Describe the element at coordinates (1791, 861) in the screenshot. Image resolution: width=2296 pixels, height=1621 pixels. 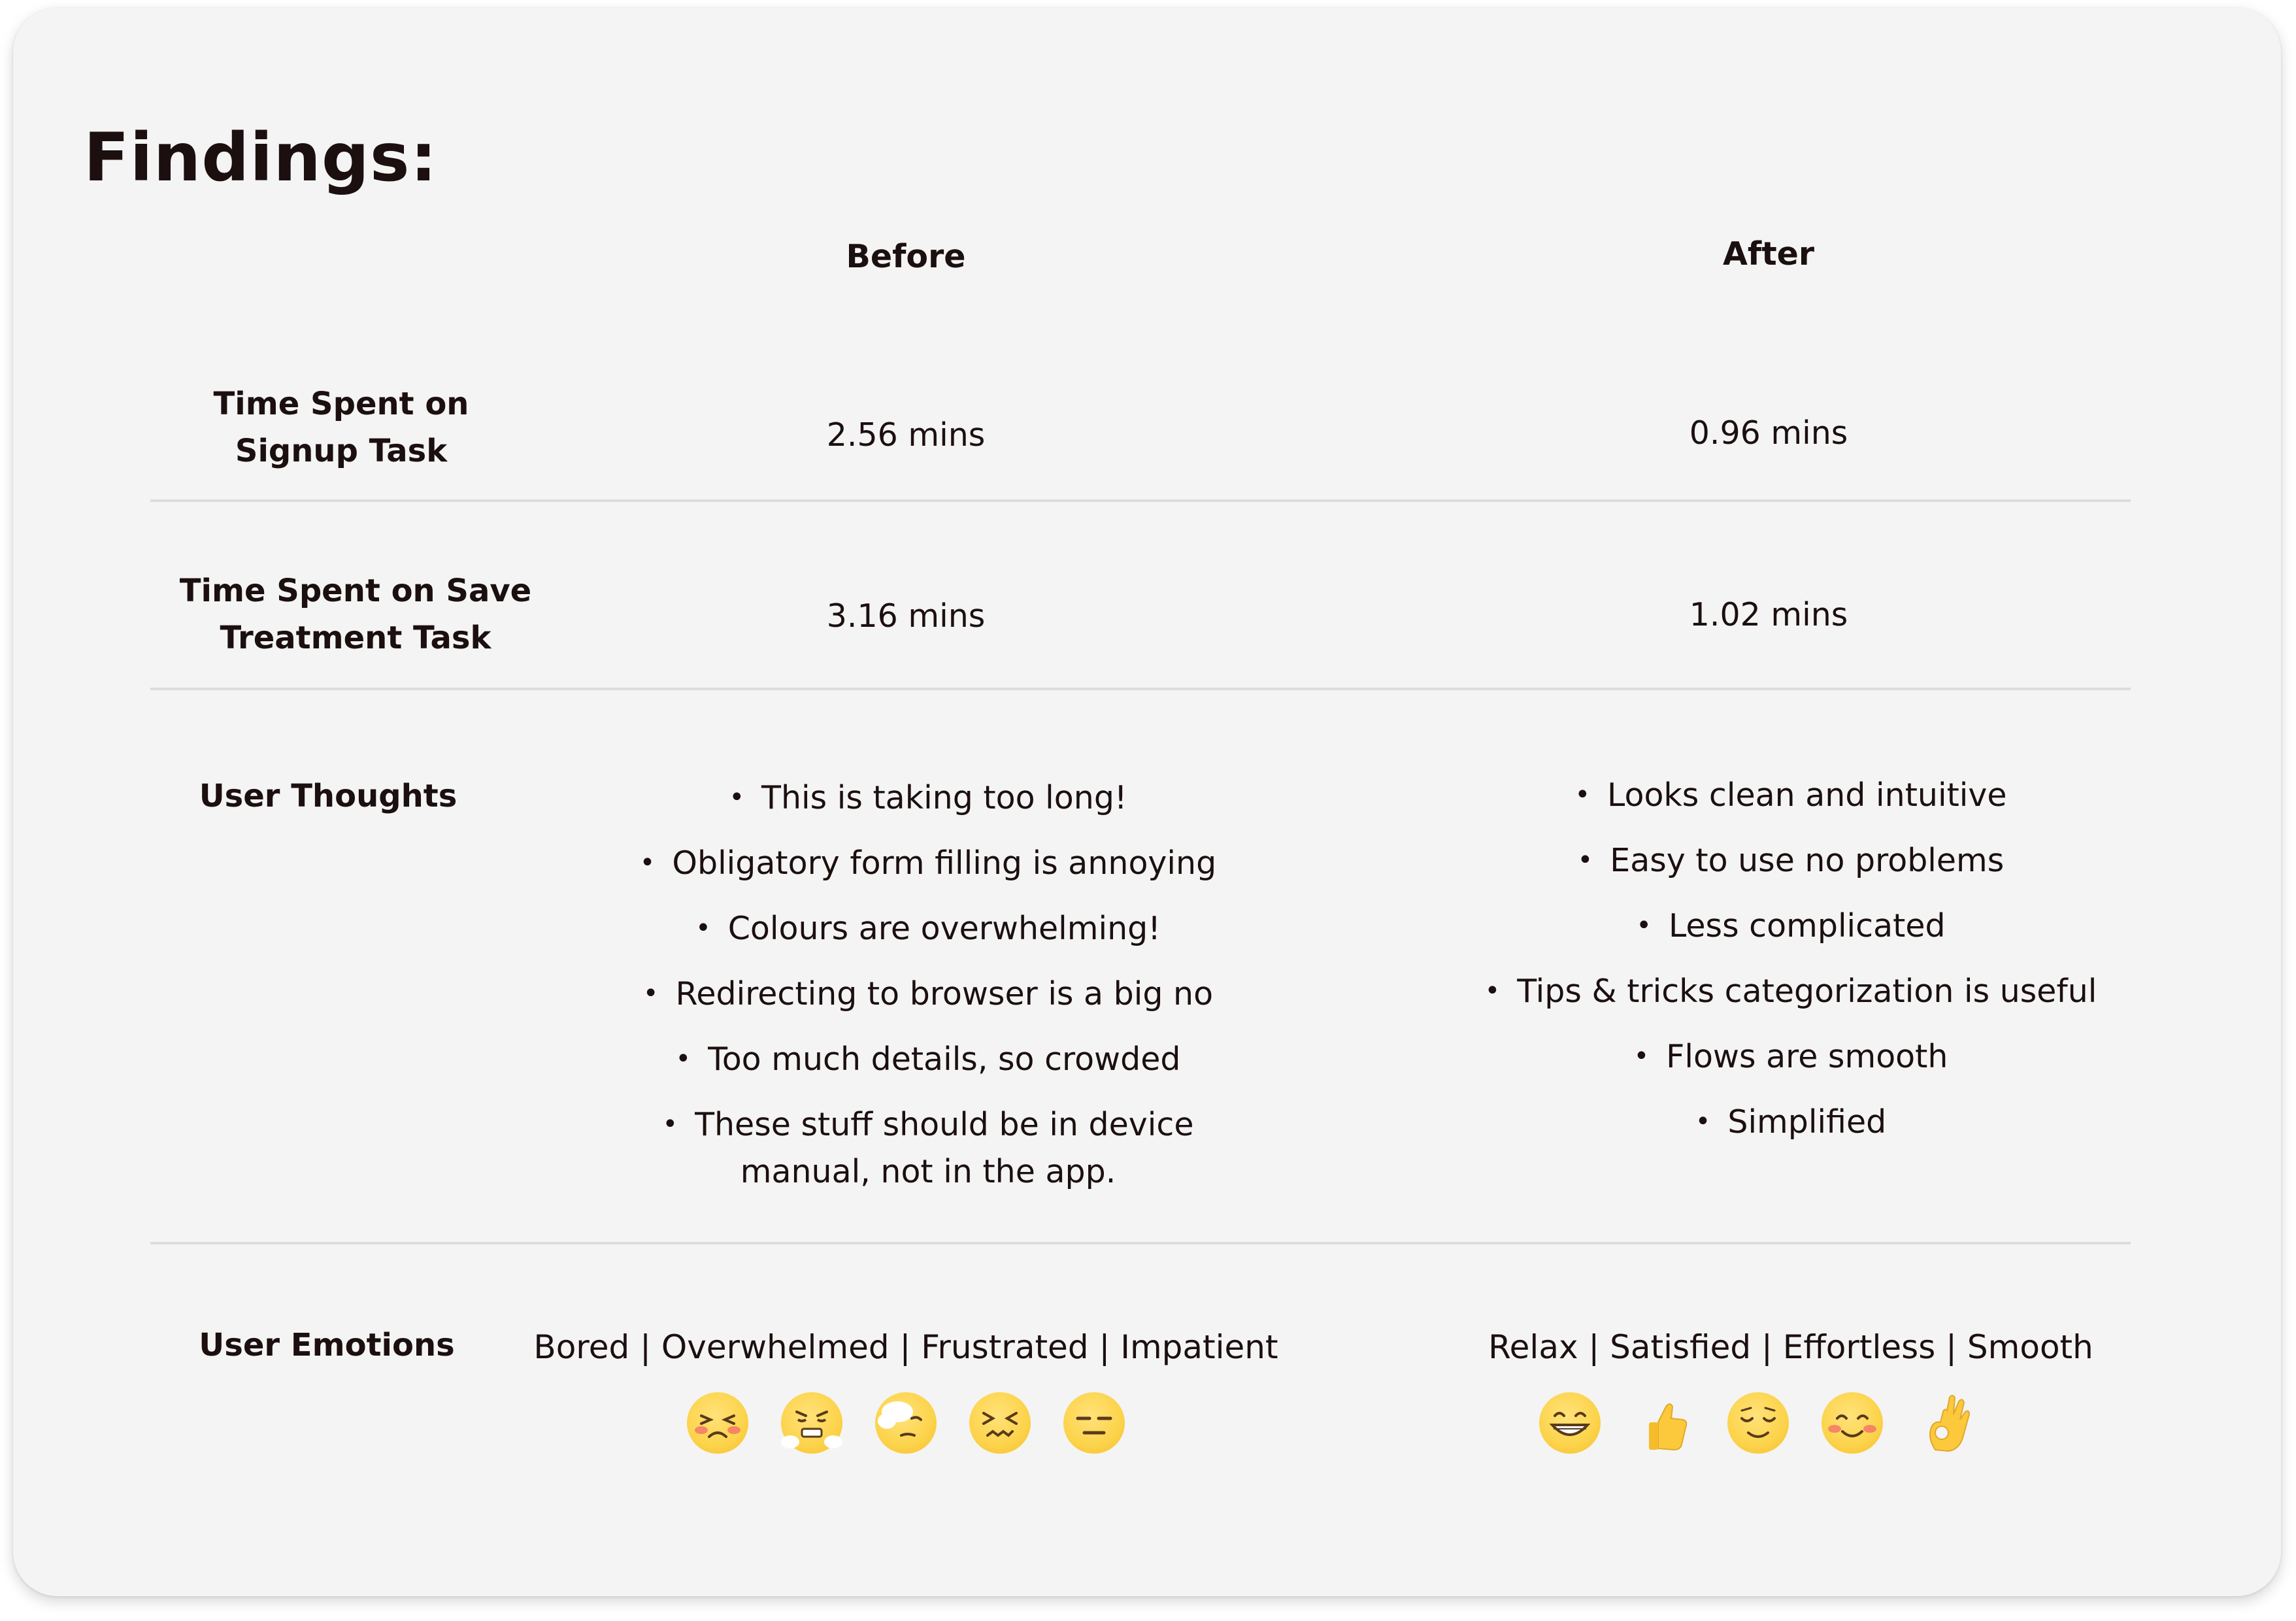
I see `list-item: • Easy to use no problems` at that location.